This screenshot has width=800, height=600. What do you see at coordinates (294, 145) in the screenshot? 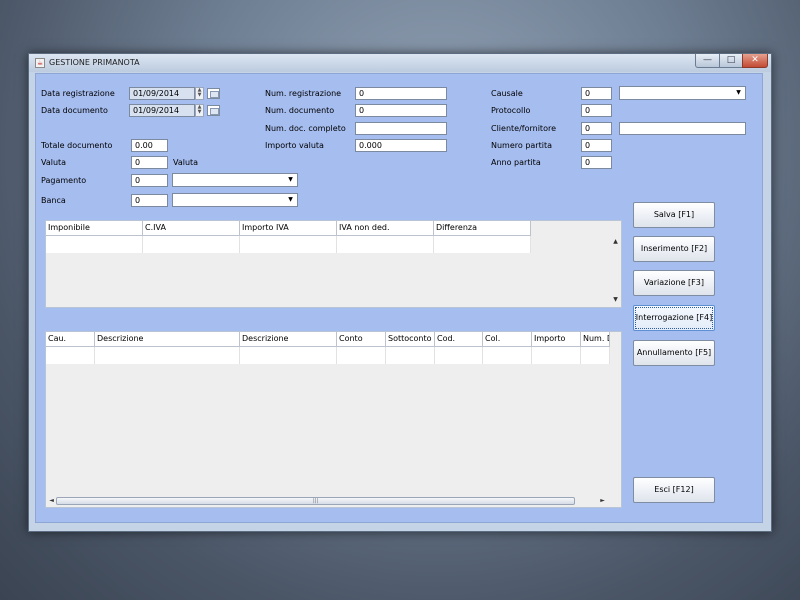
I see `importo-valuta-label: Importo valuta` at bounding box center [294, 145].